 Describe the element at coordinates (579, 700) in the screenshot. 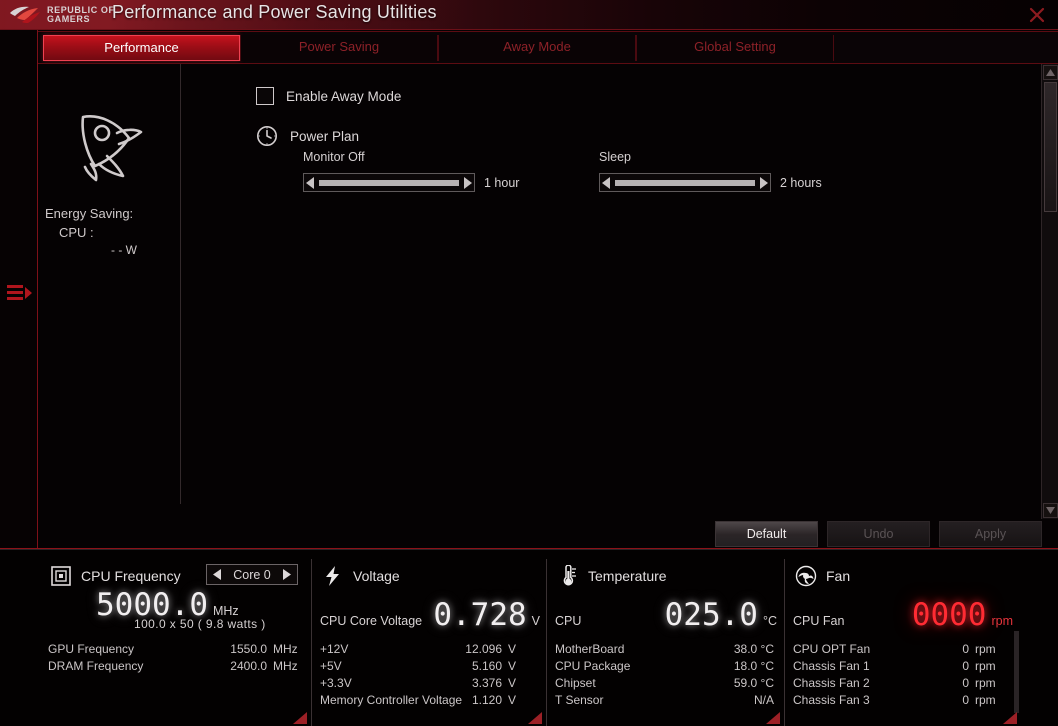

I see `row-label: T Sensor` at that location.